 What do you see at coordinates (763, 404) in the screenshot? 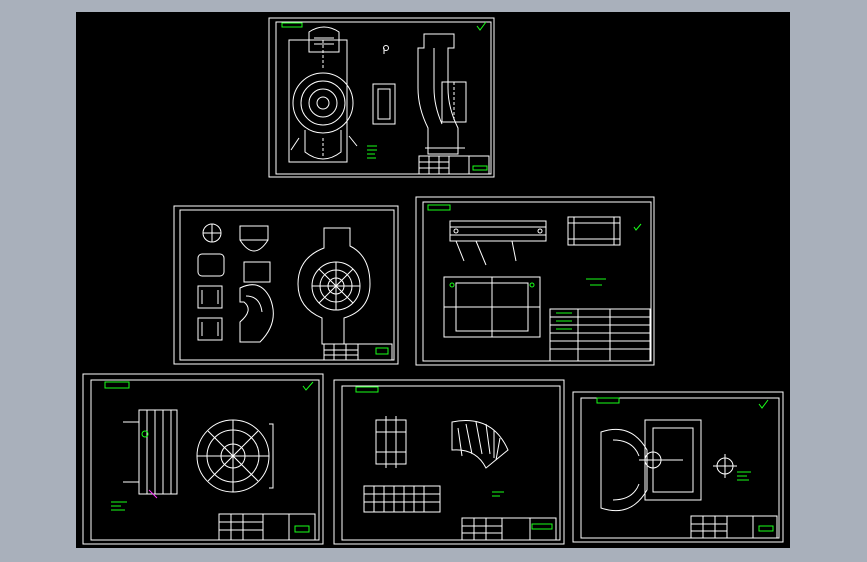
I see `sheet-6-check-mark` at bounding box center [763, 404].